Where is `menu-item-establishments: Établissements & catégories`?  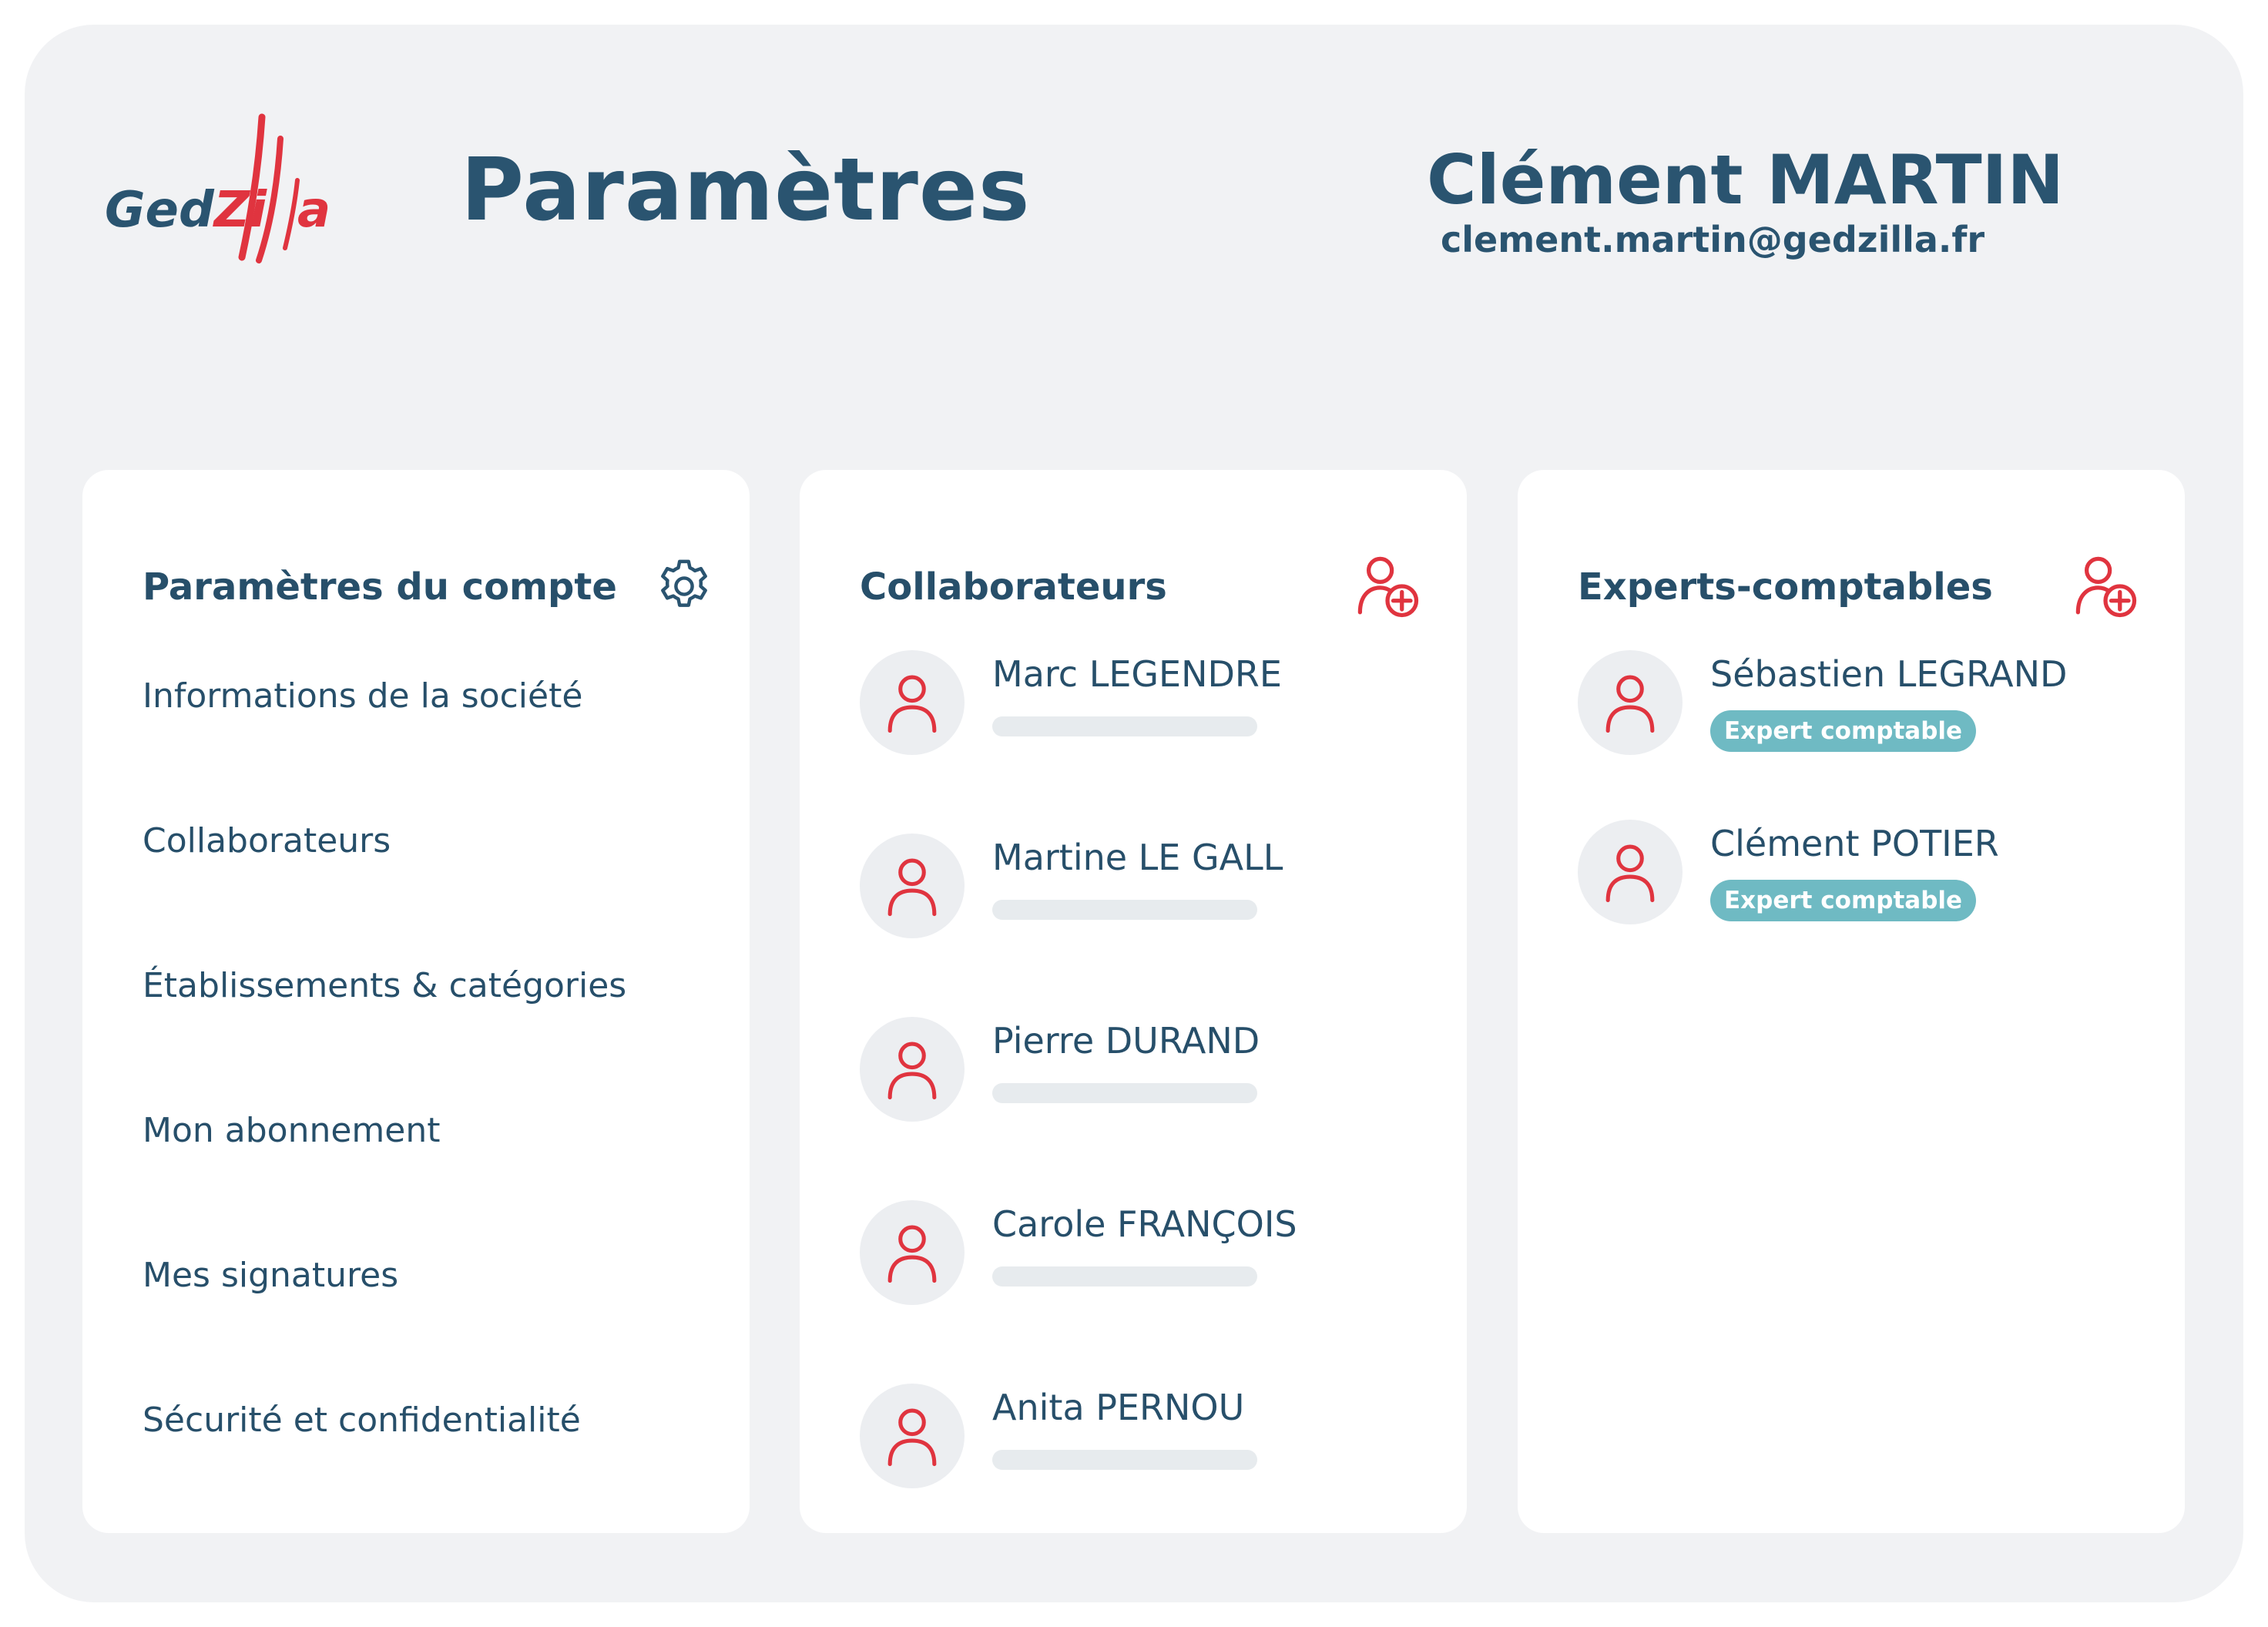 menu-item-establishments: Établissements & catégories is located at coordinates (384, 985).